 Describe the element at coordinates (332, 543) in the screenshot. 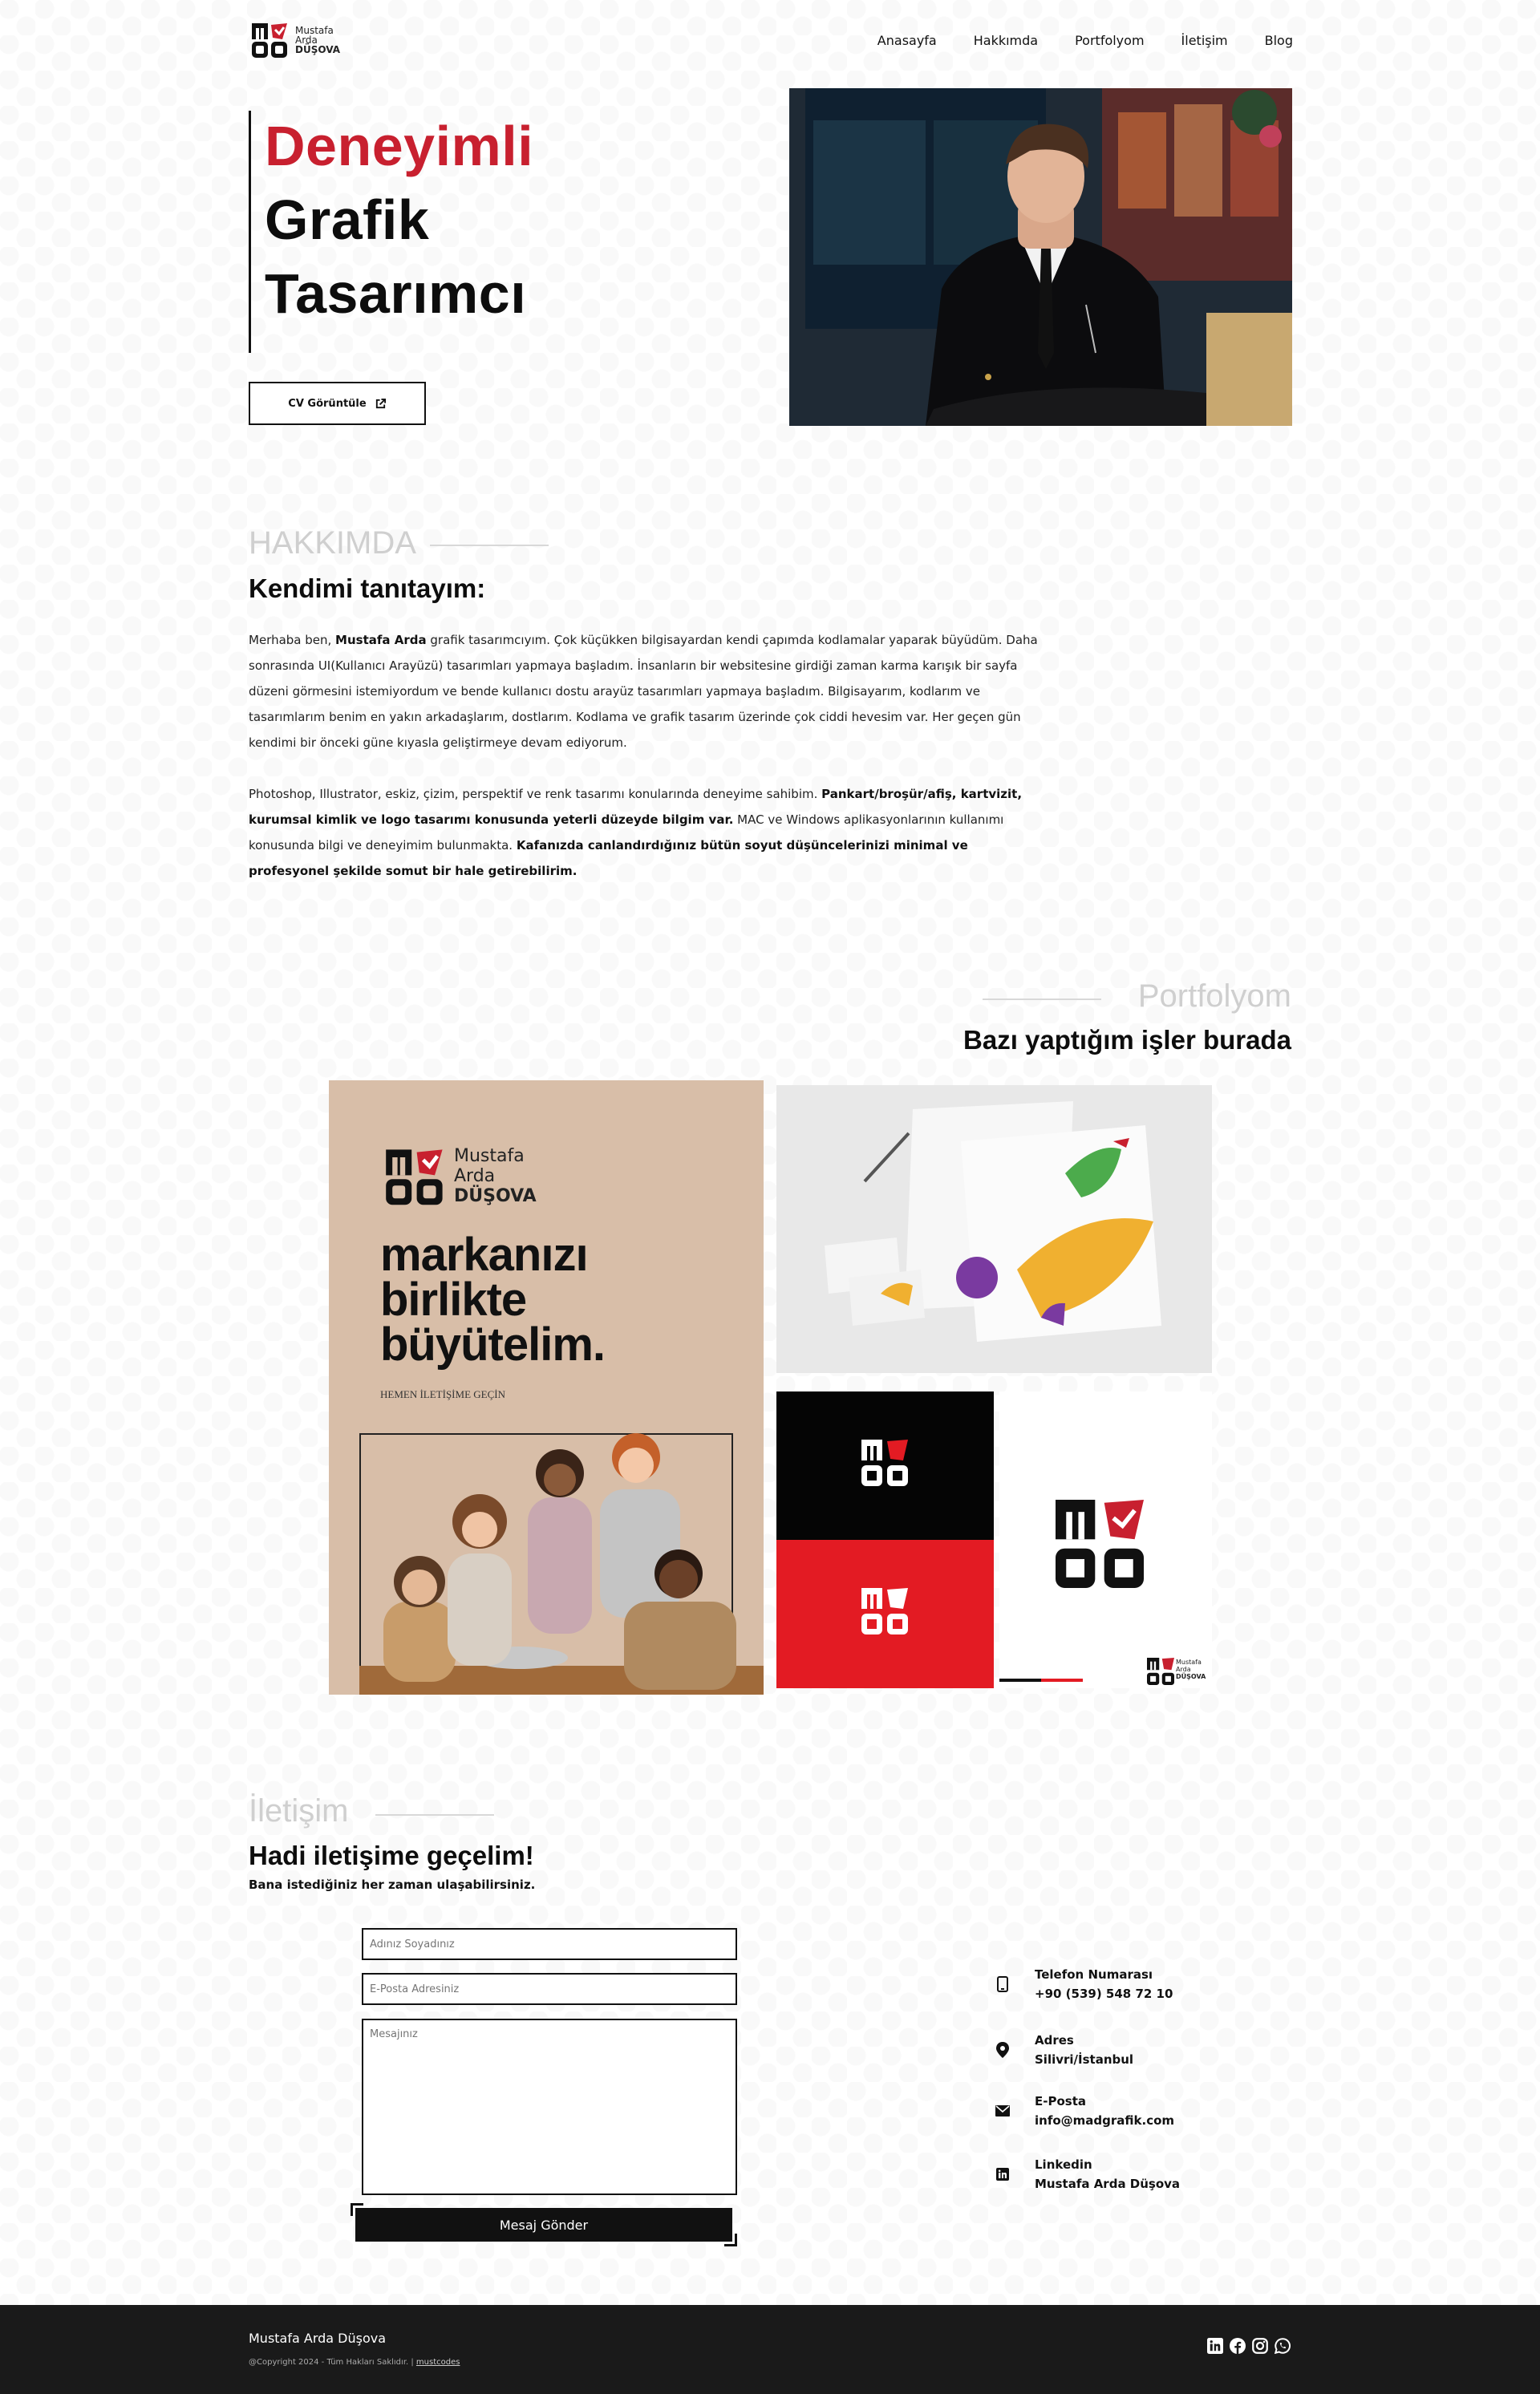

I see `about-kicker: HAKKIMDA` at that location.